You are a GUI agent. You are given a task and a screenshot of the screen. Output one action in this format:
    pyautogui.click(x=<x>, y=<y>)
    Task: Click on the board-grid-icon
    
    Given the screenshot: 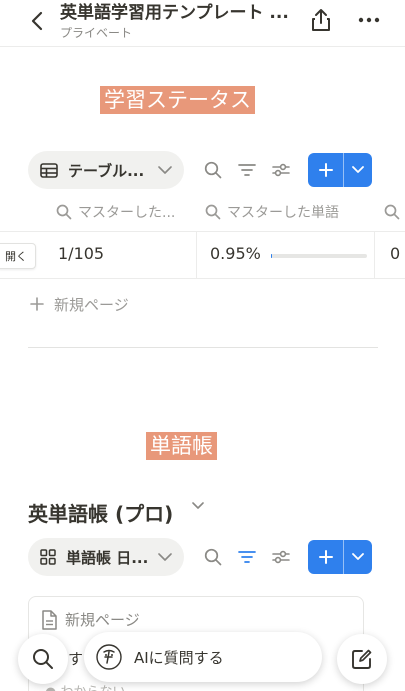 What is the action you would take?
    pyautogui.click(x=48, y=557)
    